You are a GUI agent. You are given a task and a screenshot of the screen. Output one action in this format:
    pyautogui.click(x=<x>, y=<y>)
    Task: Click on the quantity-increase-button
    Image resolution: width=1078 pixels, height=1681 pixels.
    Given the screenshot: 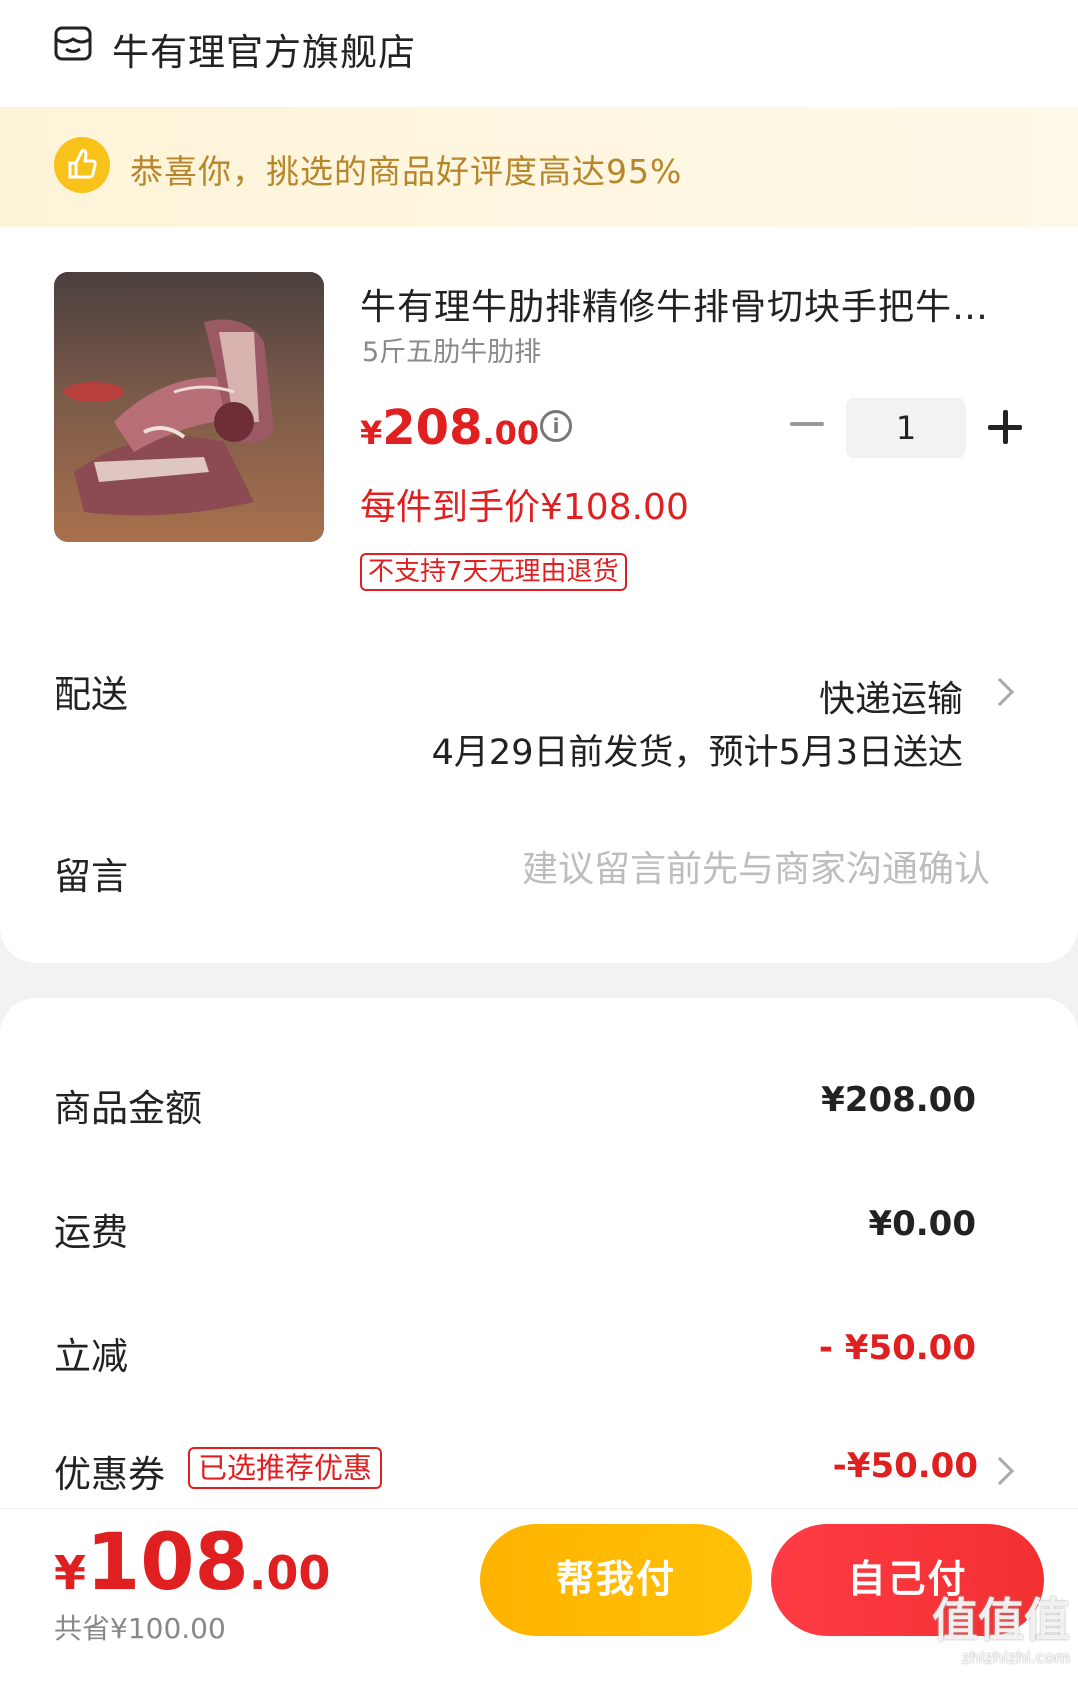 What is the action you would take?
    pyautogui.click(x=1005, y=427)
    